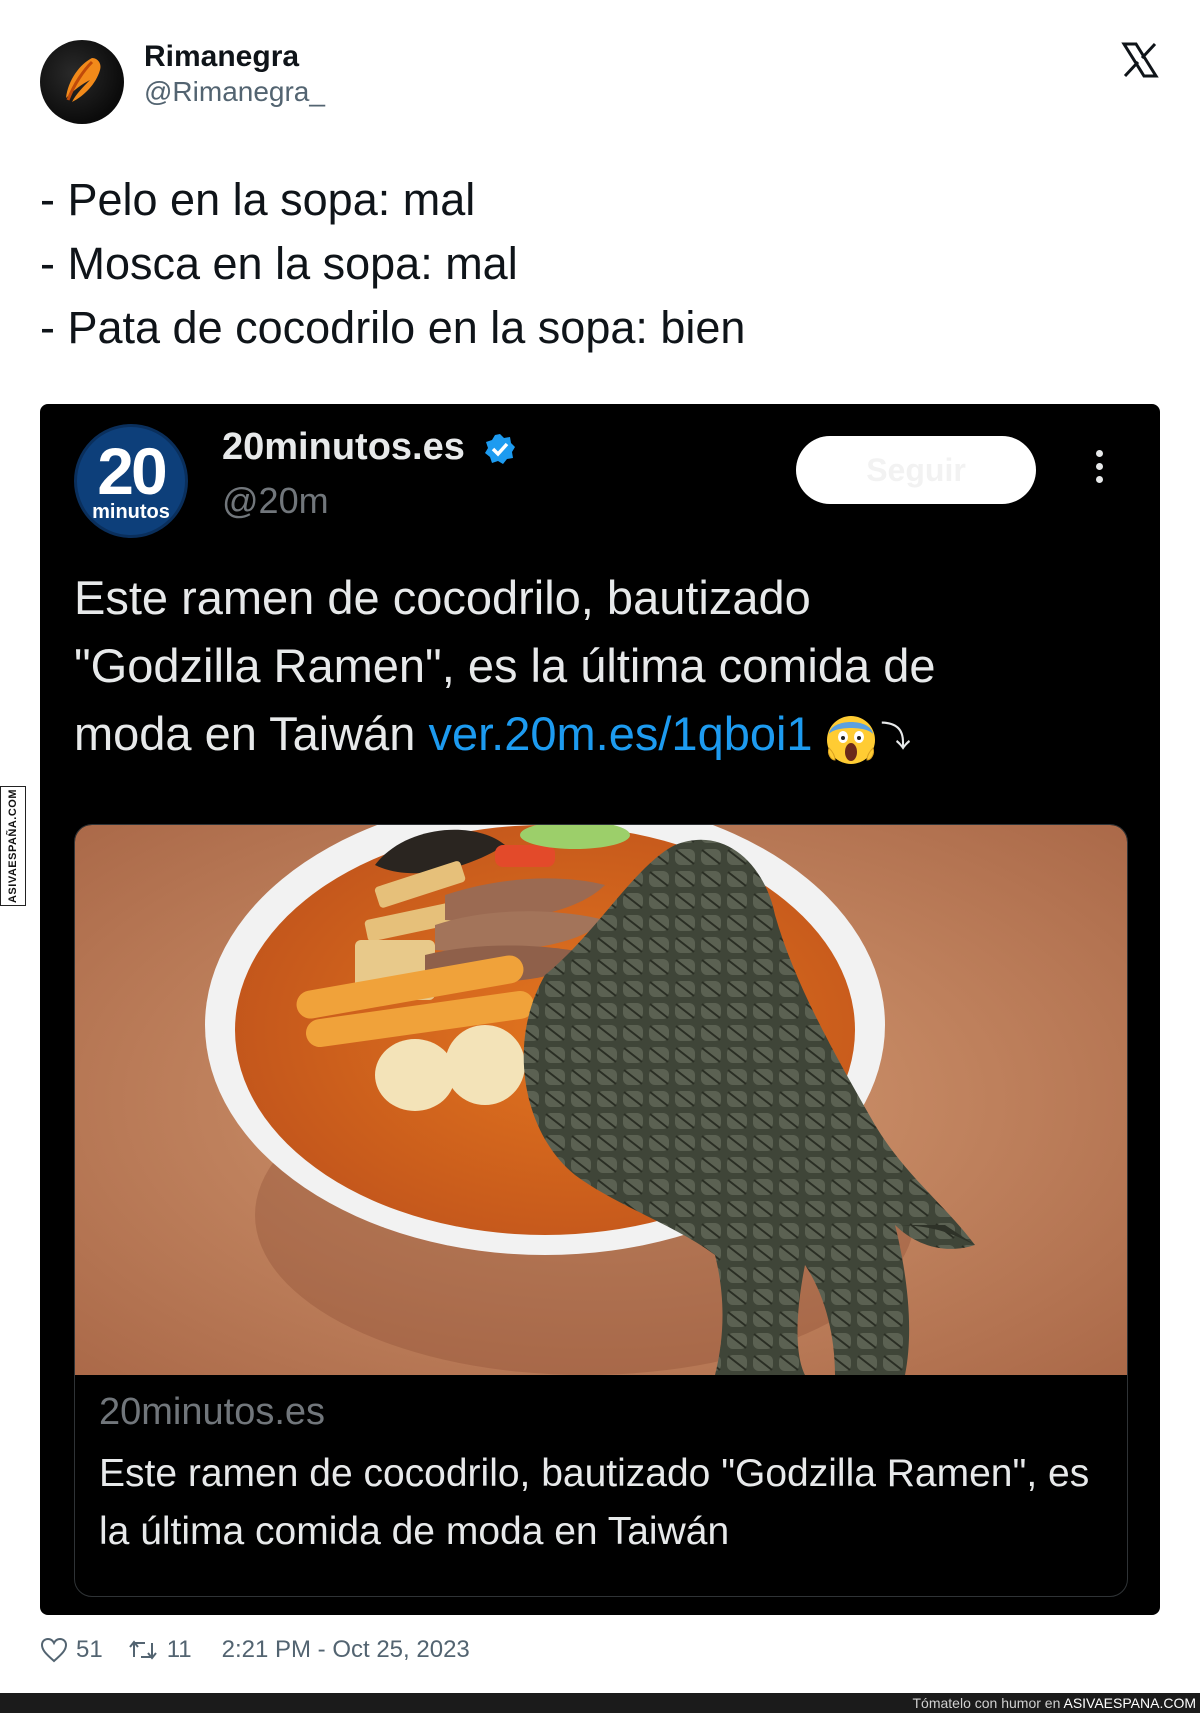 Image resolution: width=1200 pixels, height=1713 pixels. I want to click on credit-prefix: Tómatelo con humor en, so click(988, 1703).